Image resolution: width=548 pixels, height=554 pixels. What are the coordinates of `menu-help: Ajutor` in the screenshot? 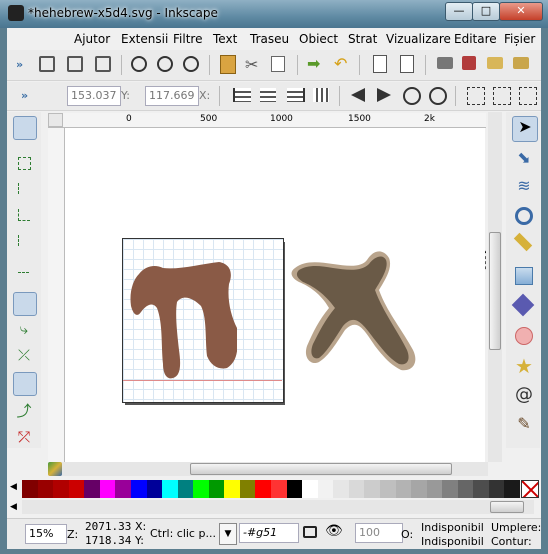 It's located at (92, 39).